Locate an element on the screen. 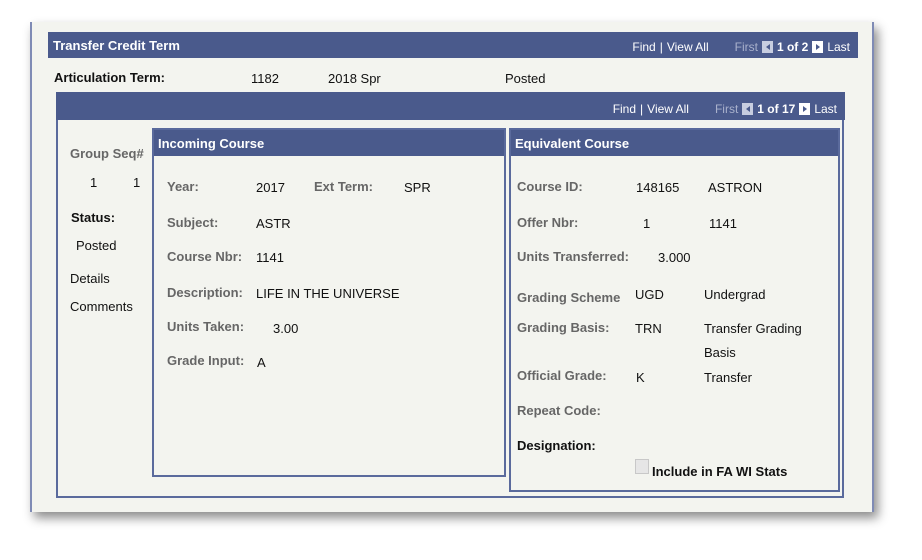 The width and height of the screenshot is (922, 560). grading-scheme-value: UGD is located at coordinates (649, 294).